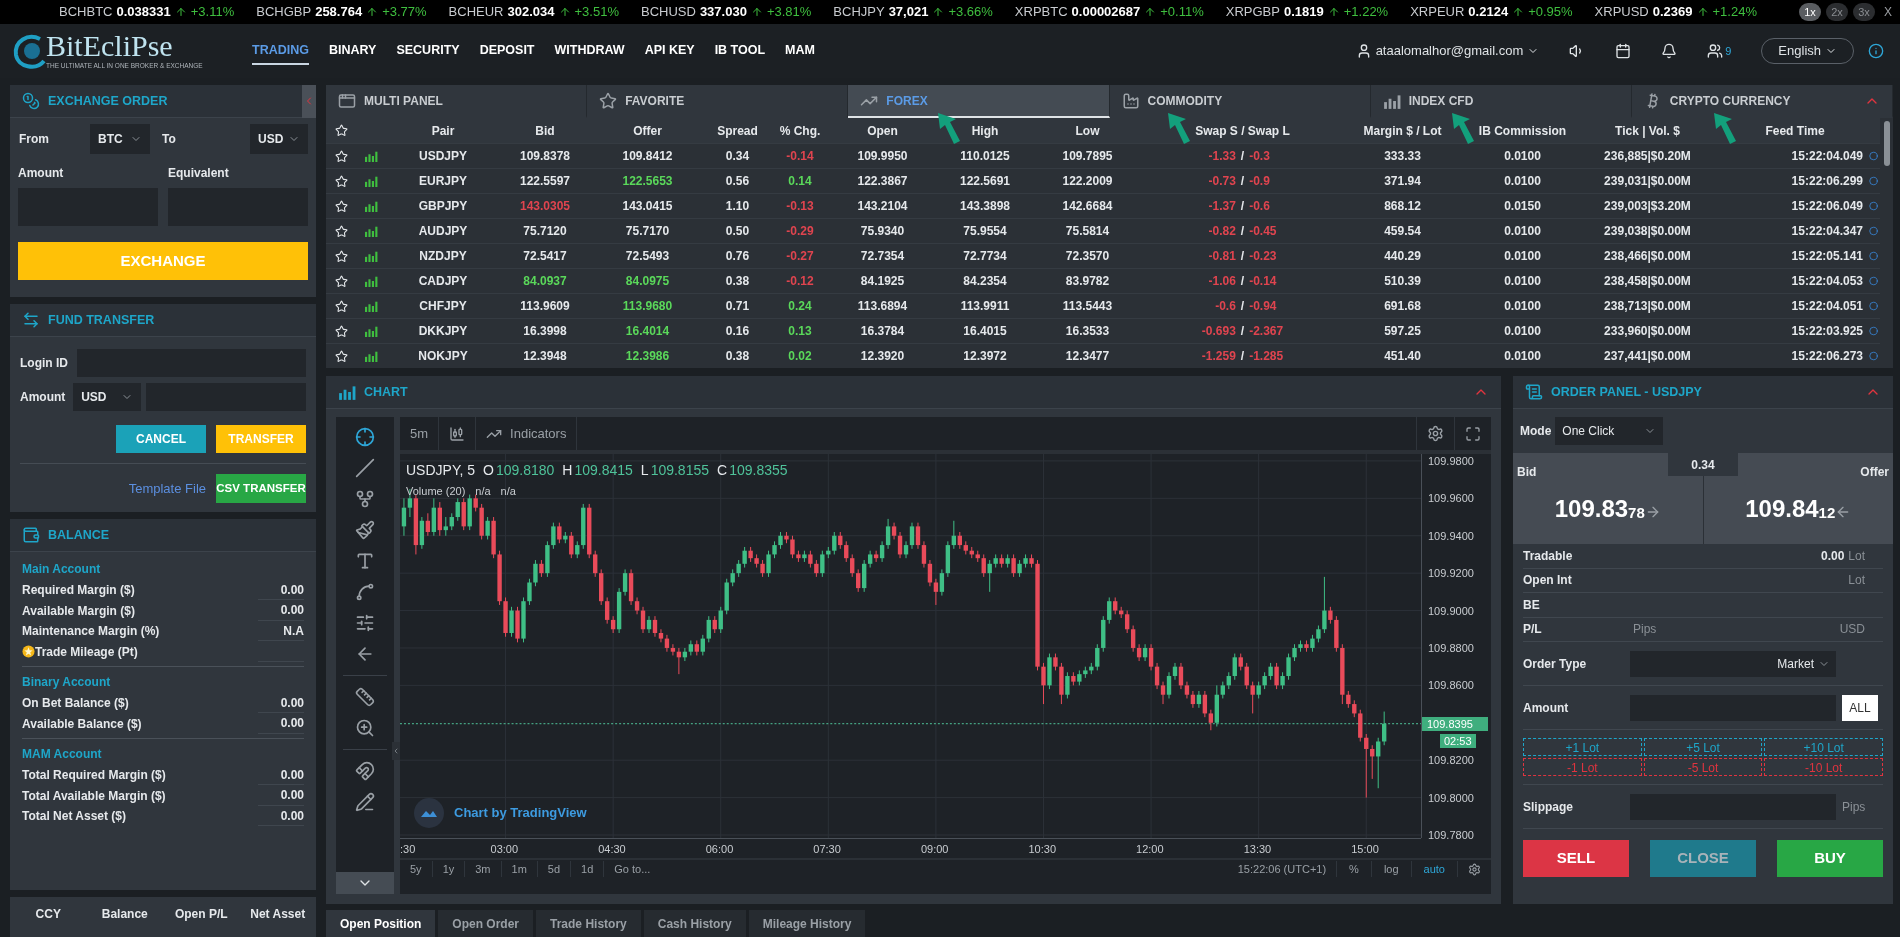 The height and width of the screenshot is (937, 1900). What do you see at coordinates (1222, 231) in the screenshot?
I see `table-cell-text: -0.82` at bounding box center [1222, 231].